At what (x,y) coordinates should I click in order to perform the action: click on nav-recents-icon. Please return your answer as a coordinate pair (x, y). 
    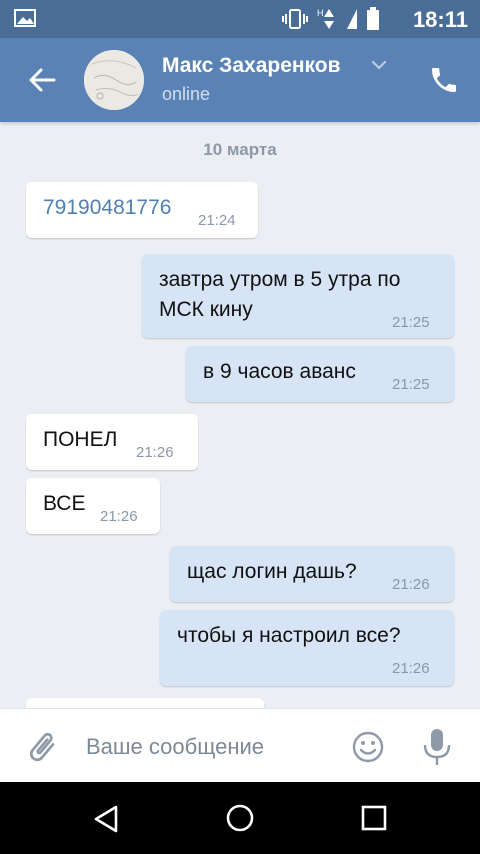
    Looking at the image, I should click on (374, 818).